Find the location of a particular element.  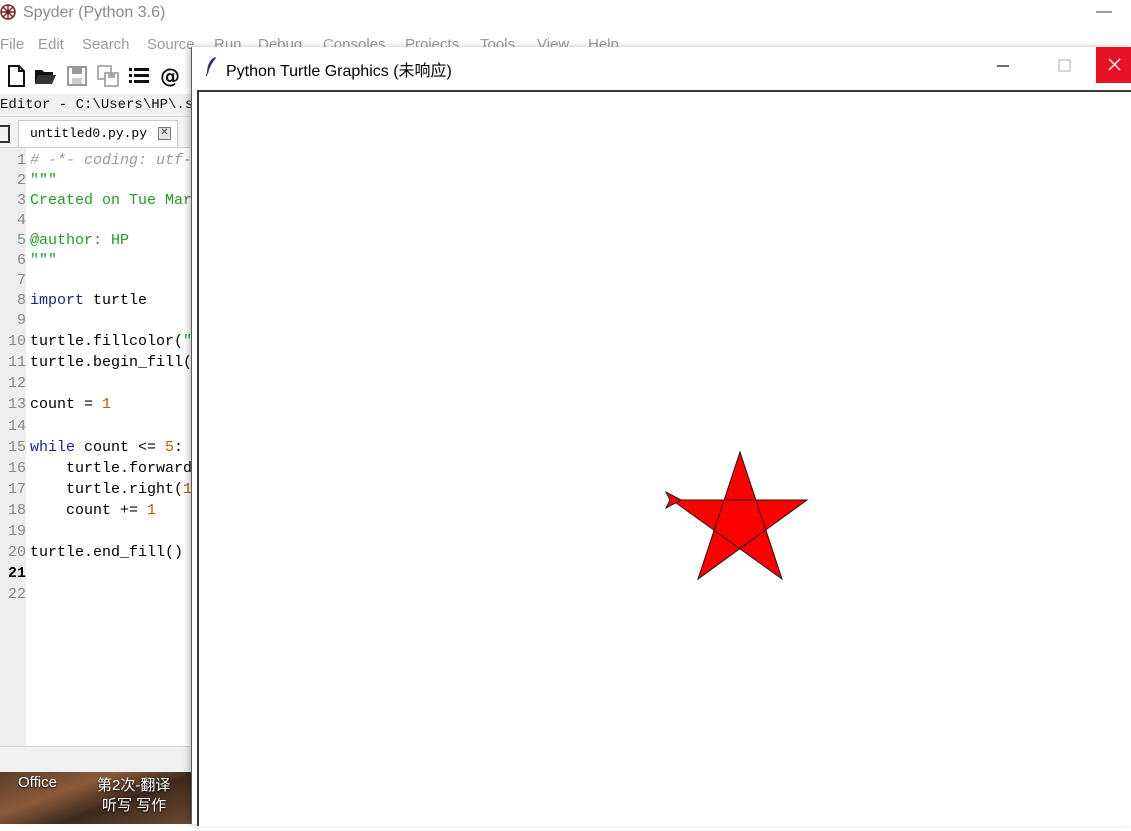

spyder-title: Spyder (Python 3.6) is located at coordinates (94, 12).